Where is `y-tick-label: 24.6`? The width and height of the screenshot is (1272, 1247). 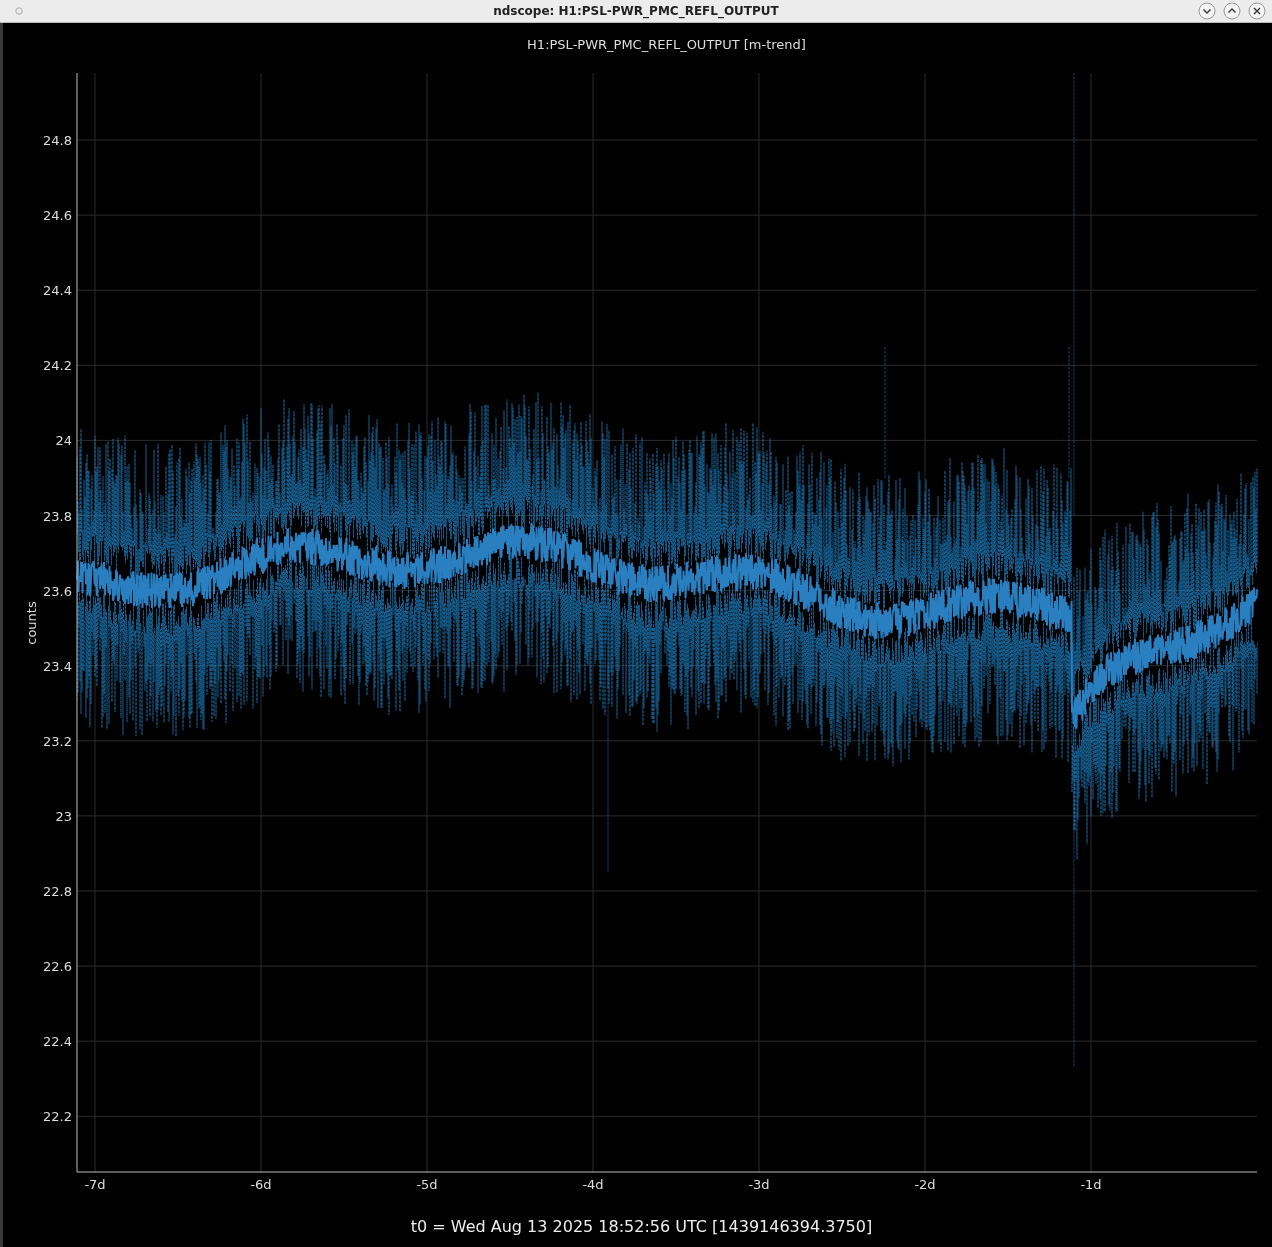 y-tick-label: 24.6 is located at coordinates (57, 216).